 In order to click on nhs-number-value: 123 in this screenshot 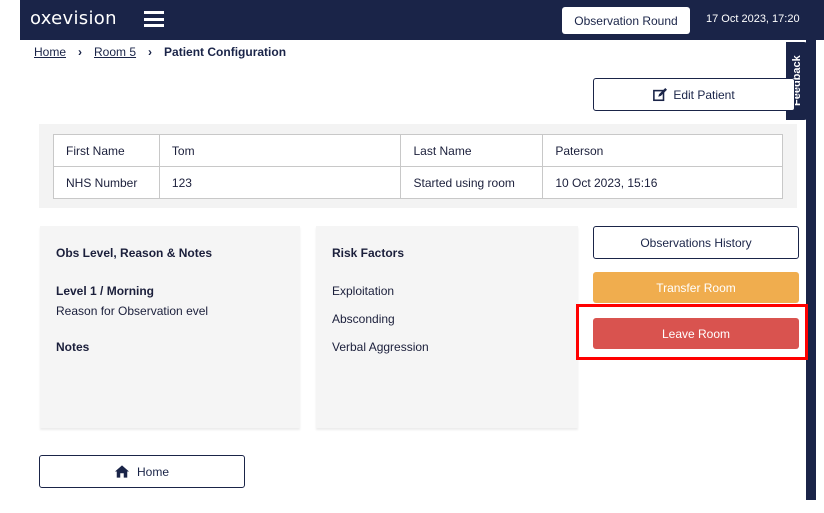, I will do `click(280, 182)`.